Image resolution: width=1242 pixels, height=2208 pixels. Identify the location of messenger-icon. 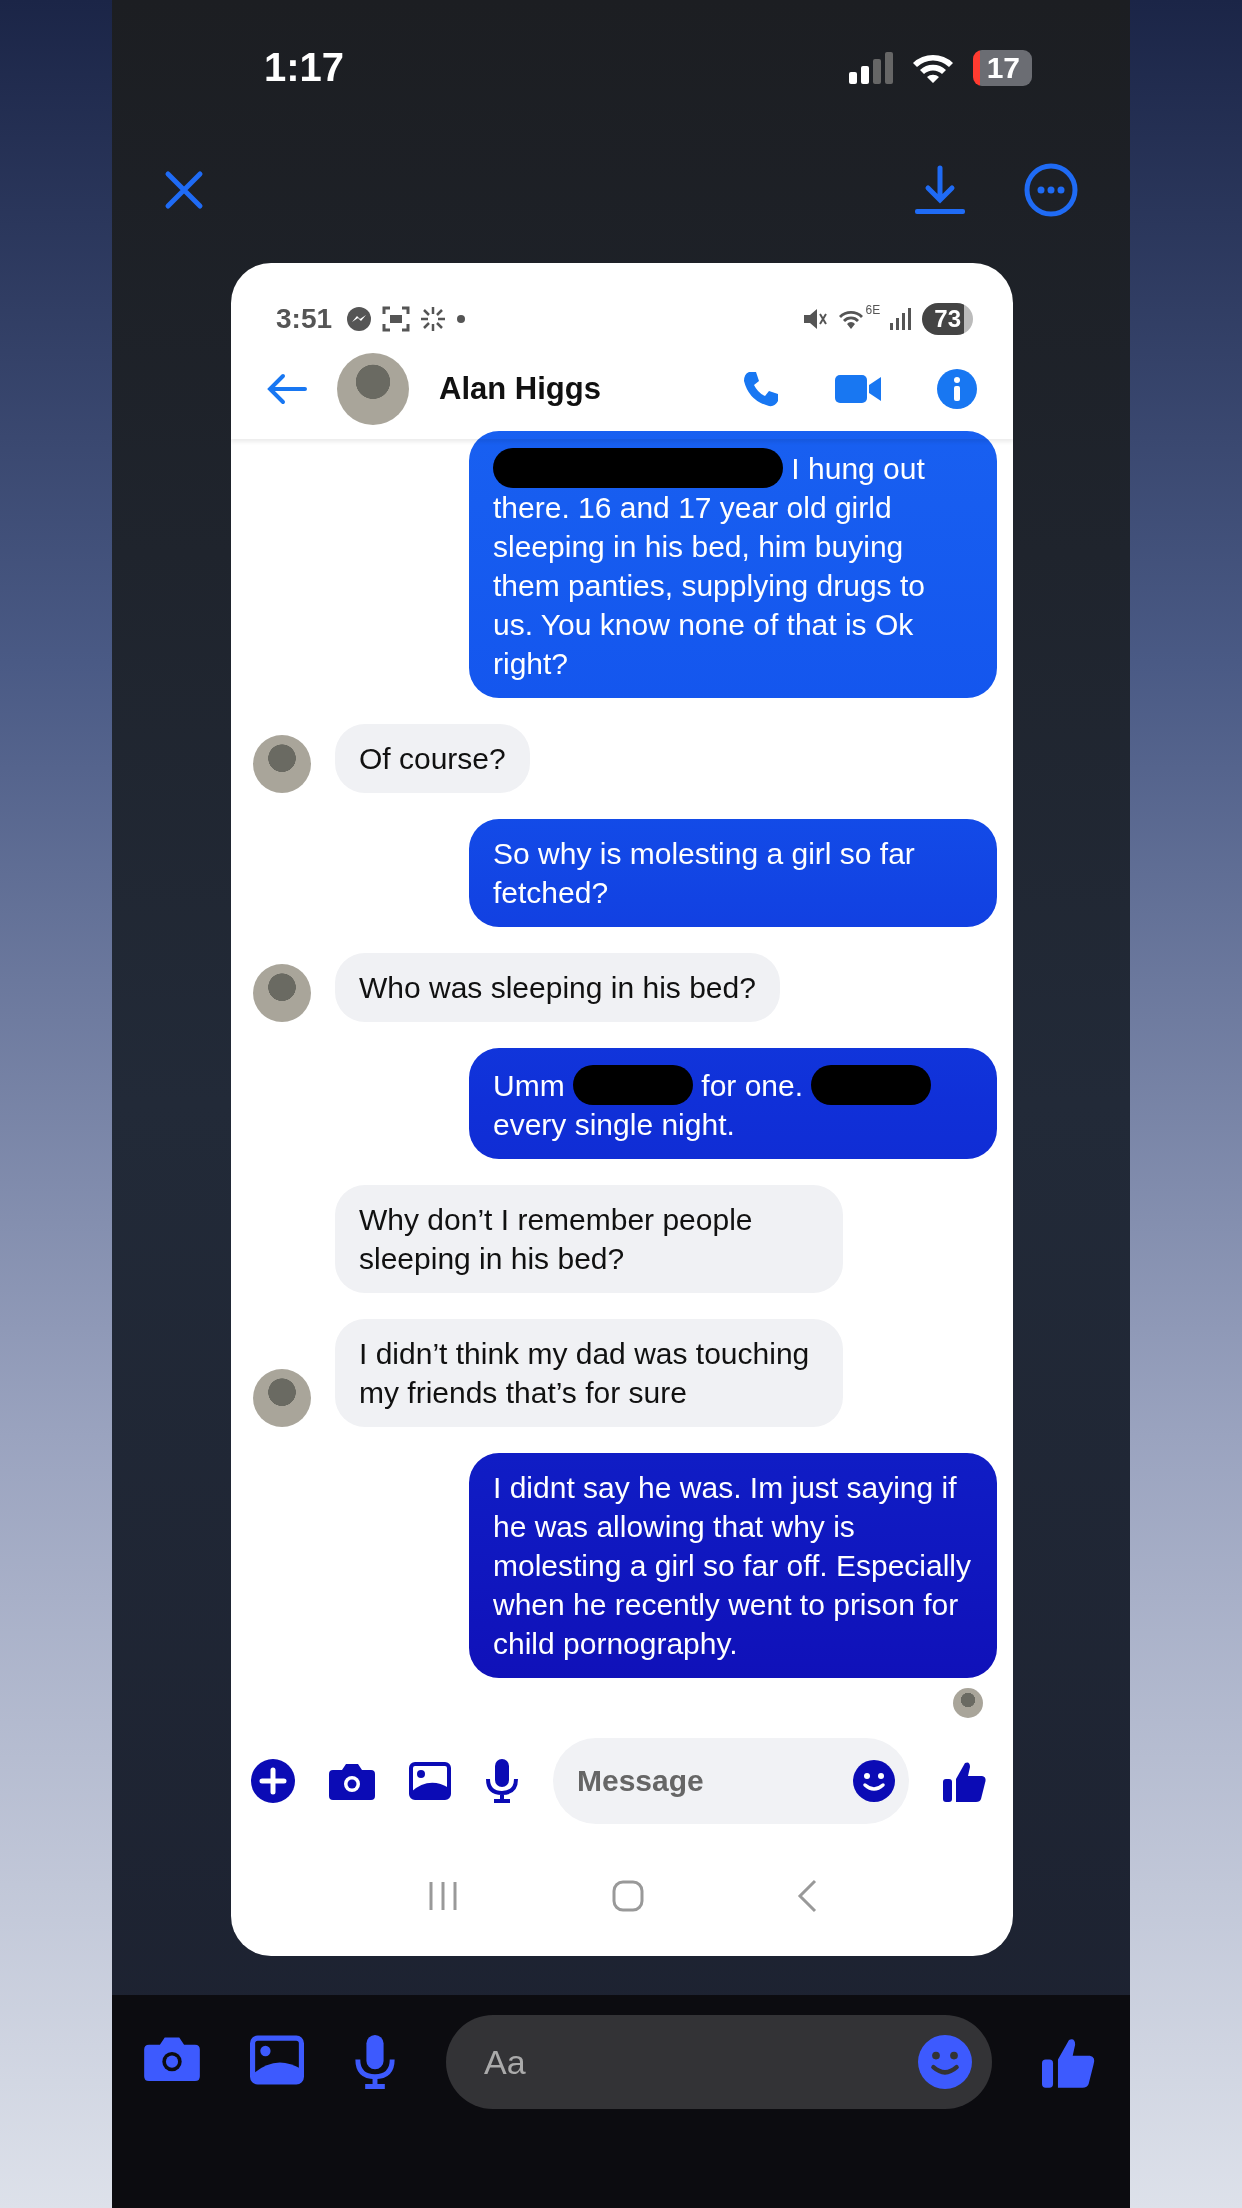
(359, 319).